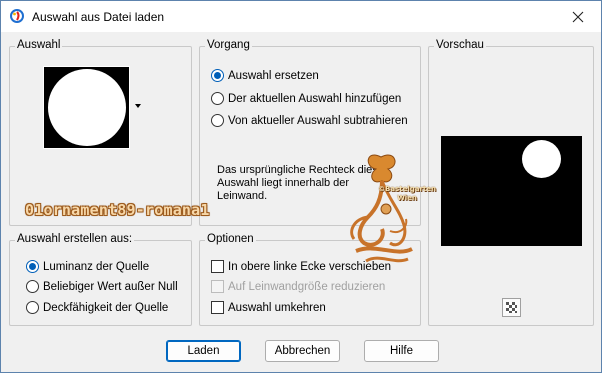  What do you see at coordinates (138, 106) in the screenshot?
I see `chevron-down-icon` at bounding box center [138, 106].